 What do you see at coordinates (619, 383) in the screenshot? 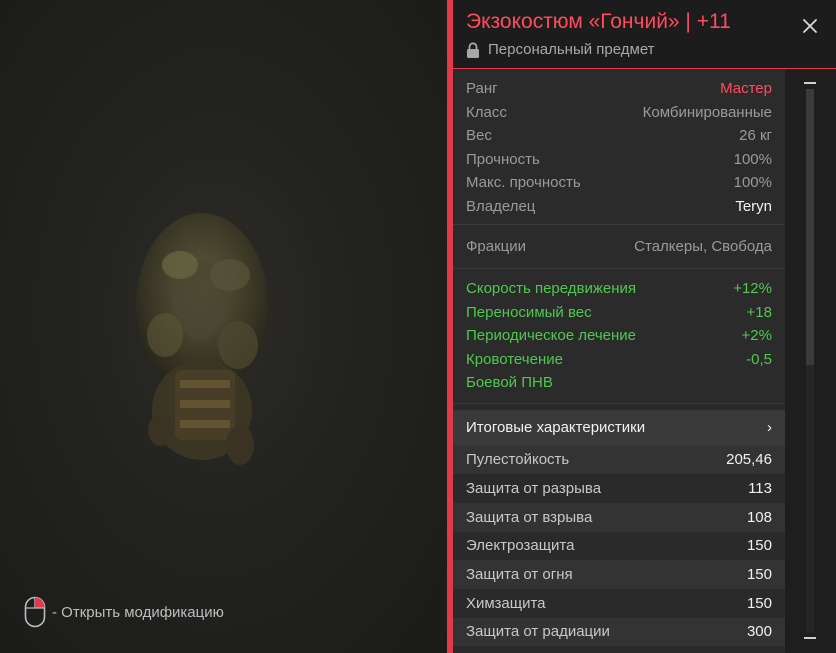
I see `bonus-row: Боевой ПНВ` at bounding box center [619, 383].